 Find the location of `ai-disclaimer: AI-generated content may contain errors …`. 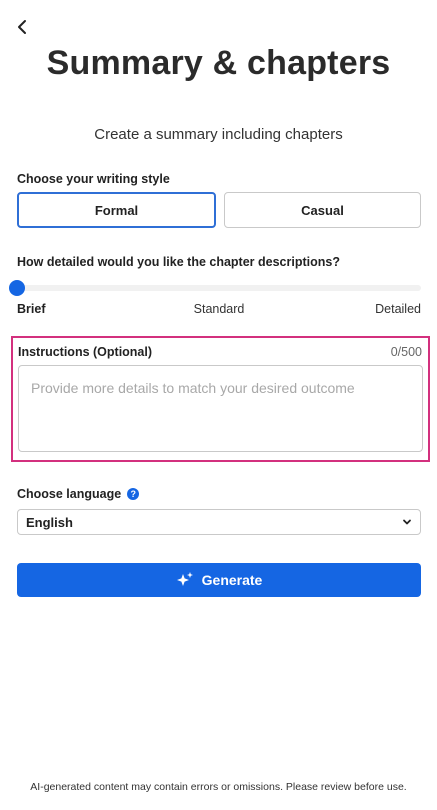

ai-disclaimer: AI-generated content may contain errors … is located at coordinates (218, 787).